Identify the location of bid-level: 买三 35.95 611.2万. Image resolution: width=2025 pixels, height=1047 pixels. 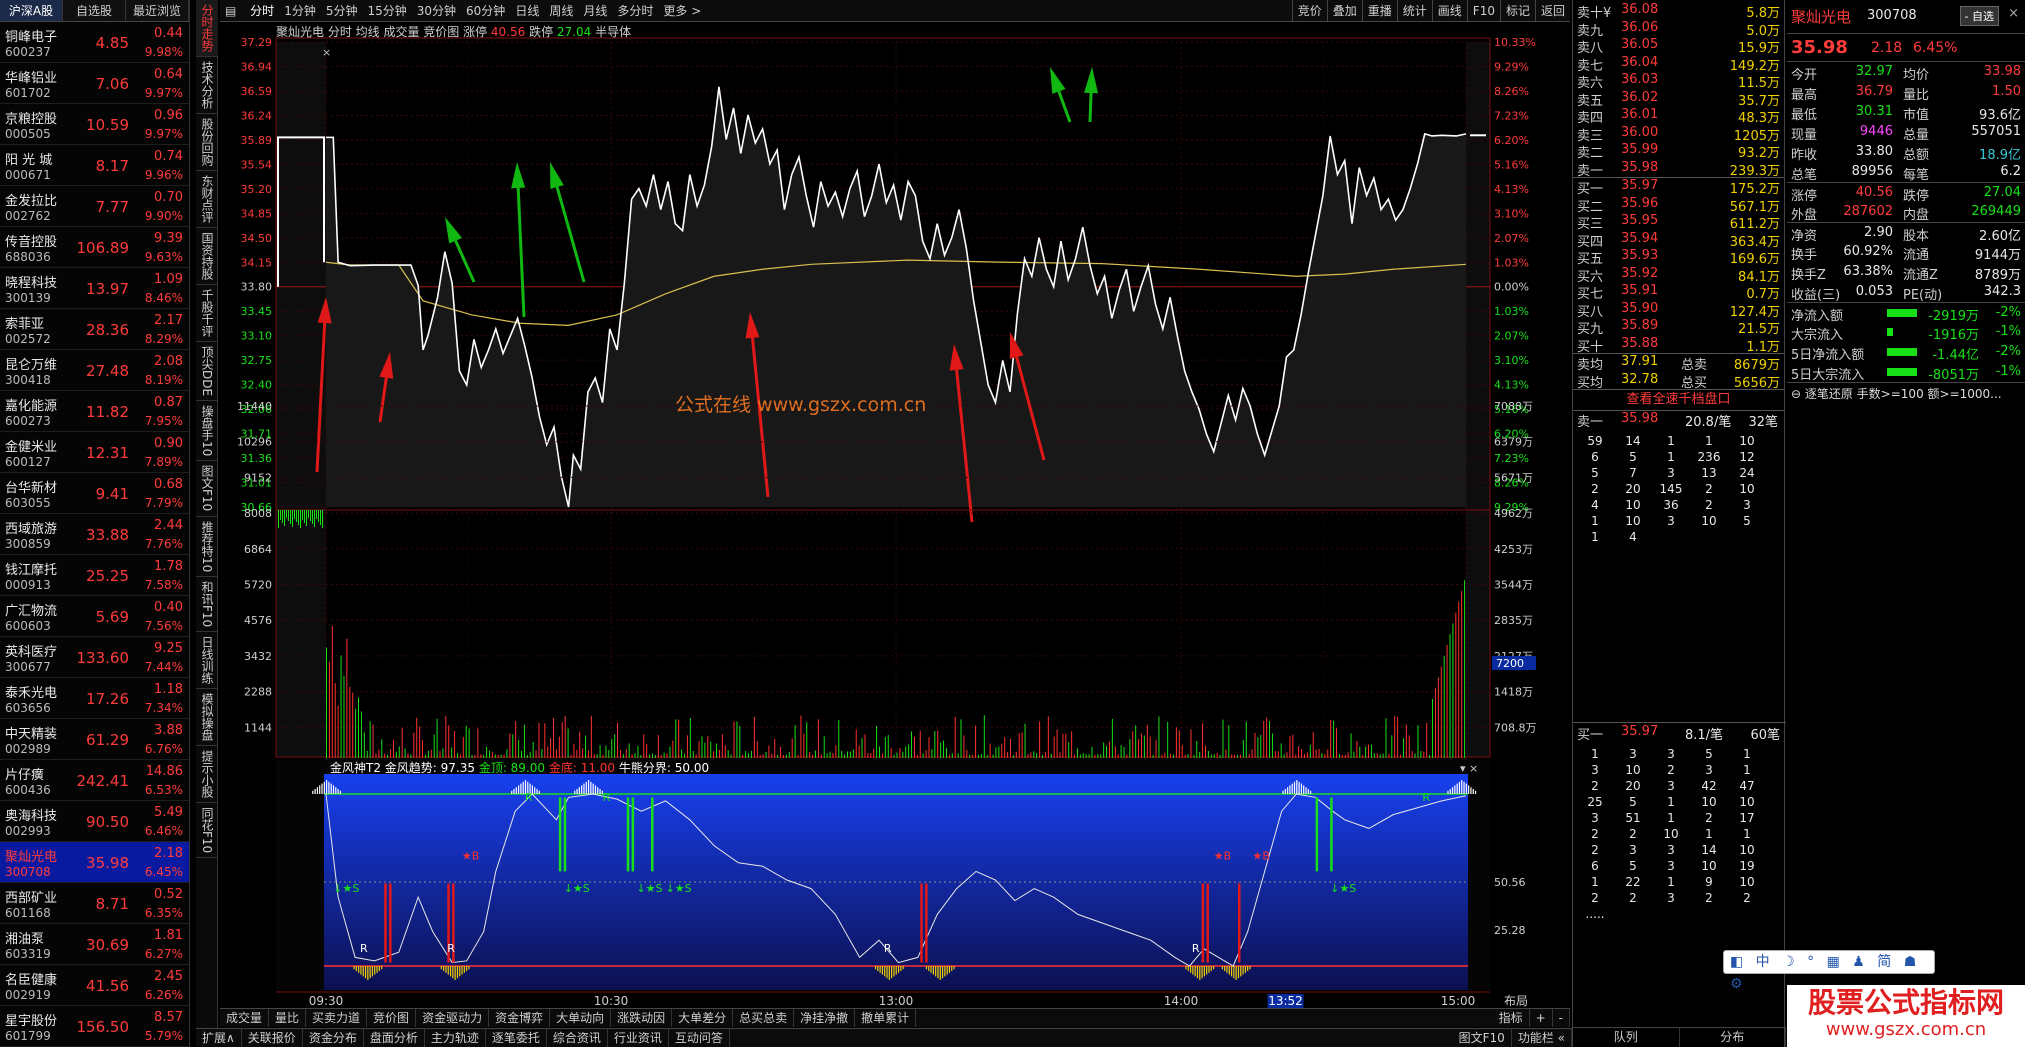
(1678, 222).